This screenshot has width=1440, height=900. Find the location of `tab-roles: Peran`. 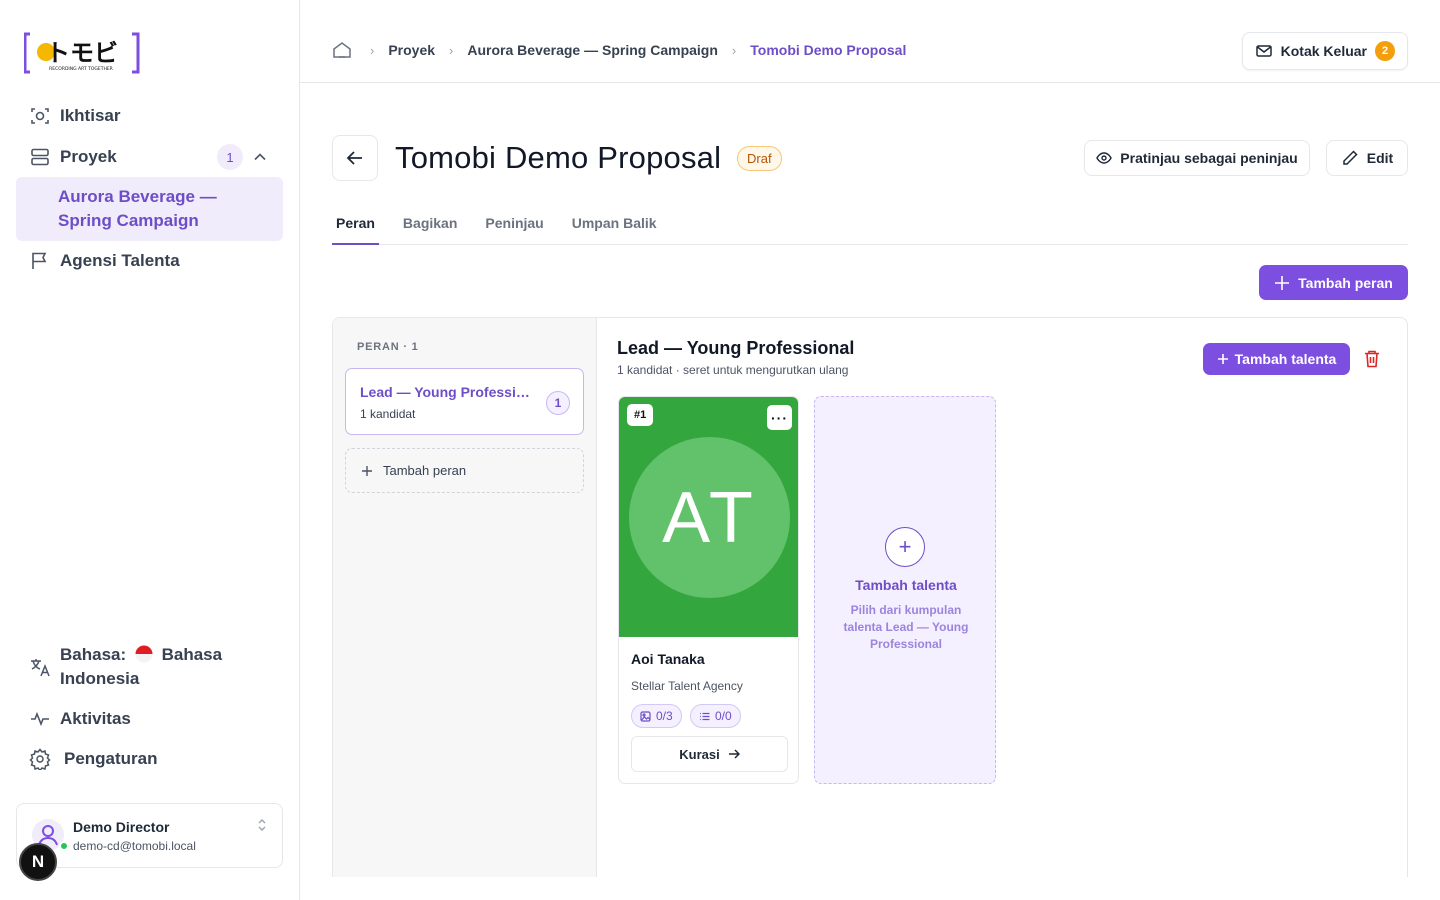

tab-roles: Peran is located at coordinates (355, 229).